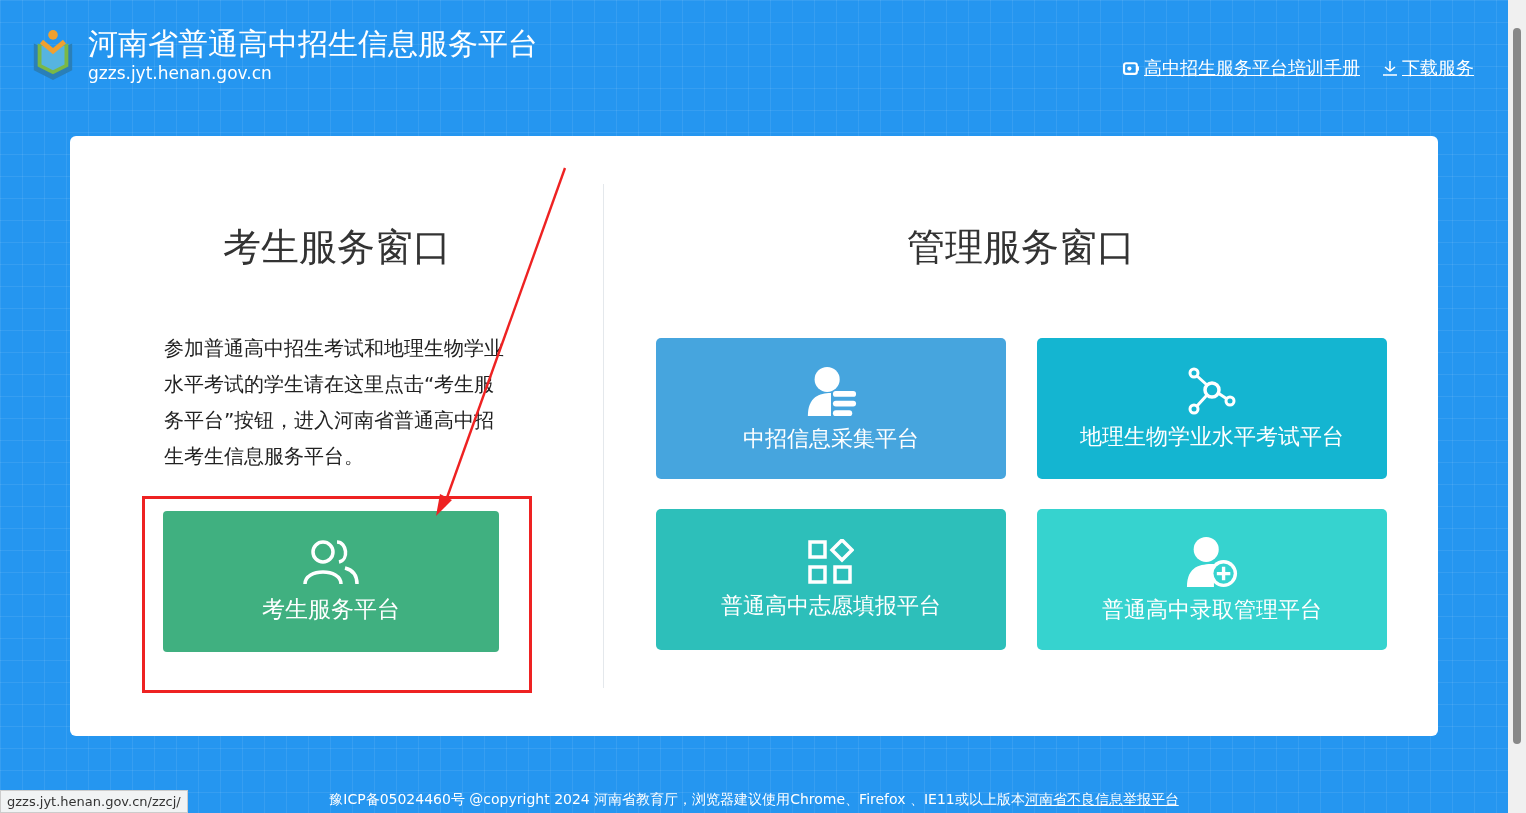 This screenshot has height=813, width=1526. What do you see at coordinates (677, 799) in the screenshot?
I see `footer-text: 豫ICP备05024460号 @copyright 2024 河南省教育厅，浏览器建议使用Chrome、Firefox 、IE11或以上版本` at bounding box center [677, 799].